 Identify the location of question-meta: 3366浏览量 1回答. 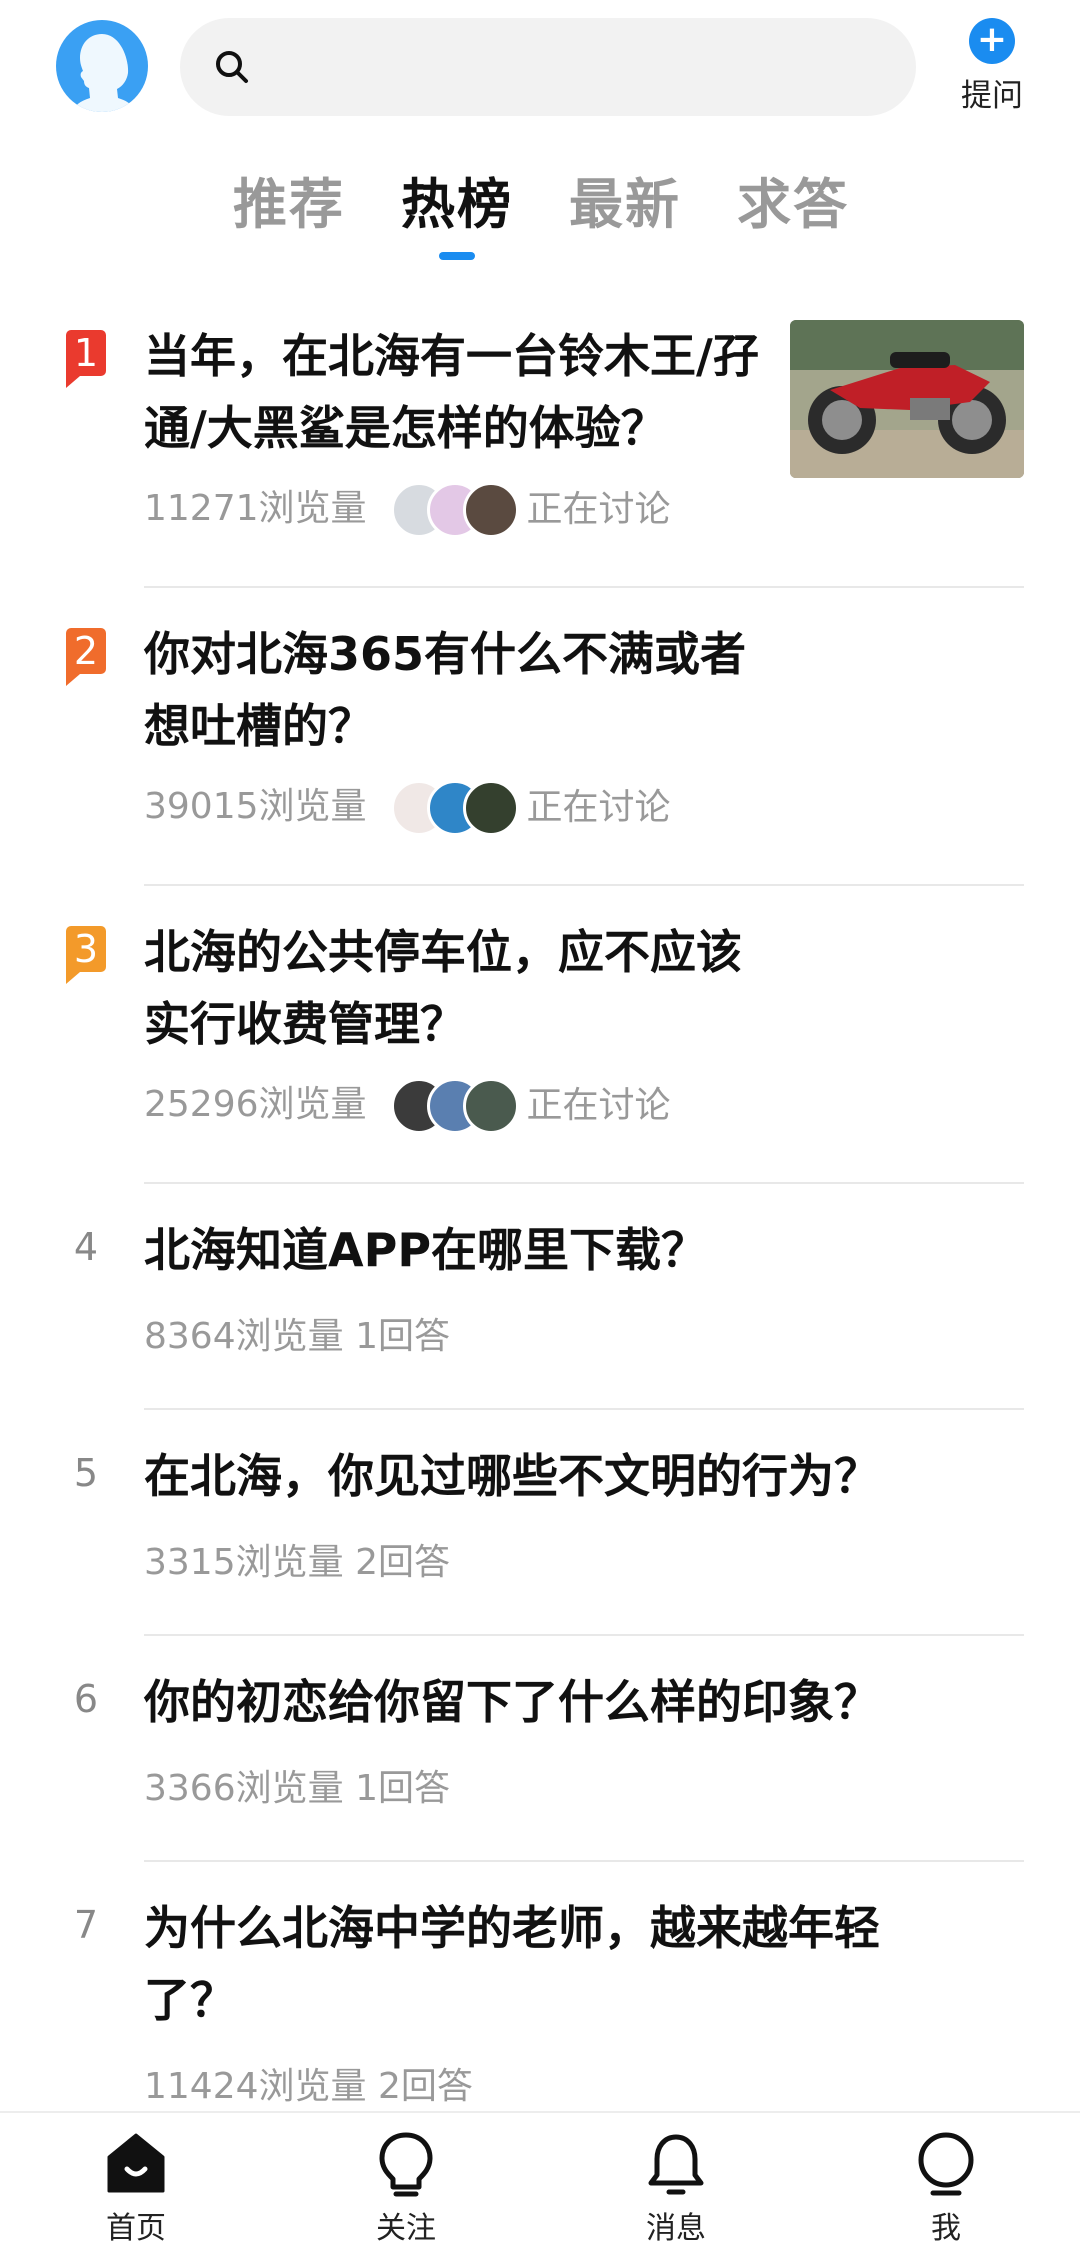
(297, 1789).